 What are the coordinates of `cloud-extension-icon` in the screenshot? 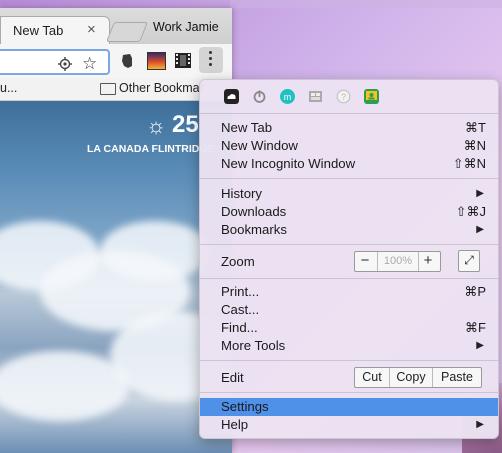 It's located at (231, 96).